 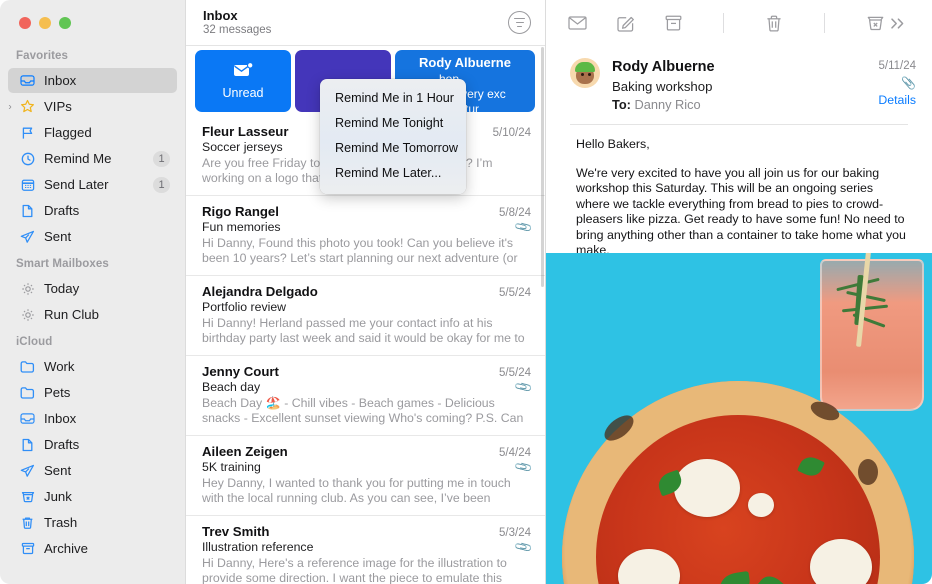 I want to click on sidebar-item-trash: Trash, so click(x=92, y=522).